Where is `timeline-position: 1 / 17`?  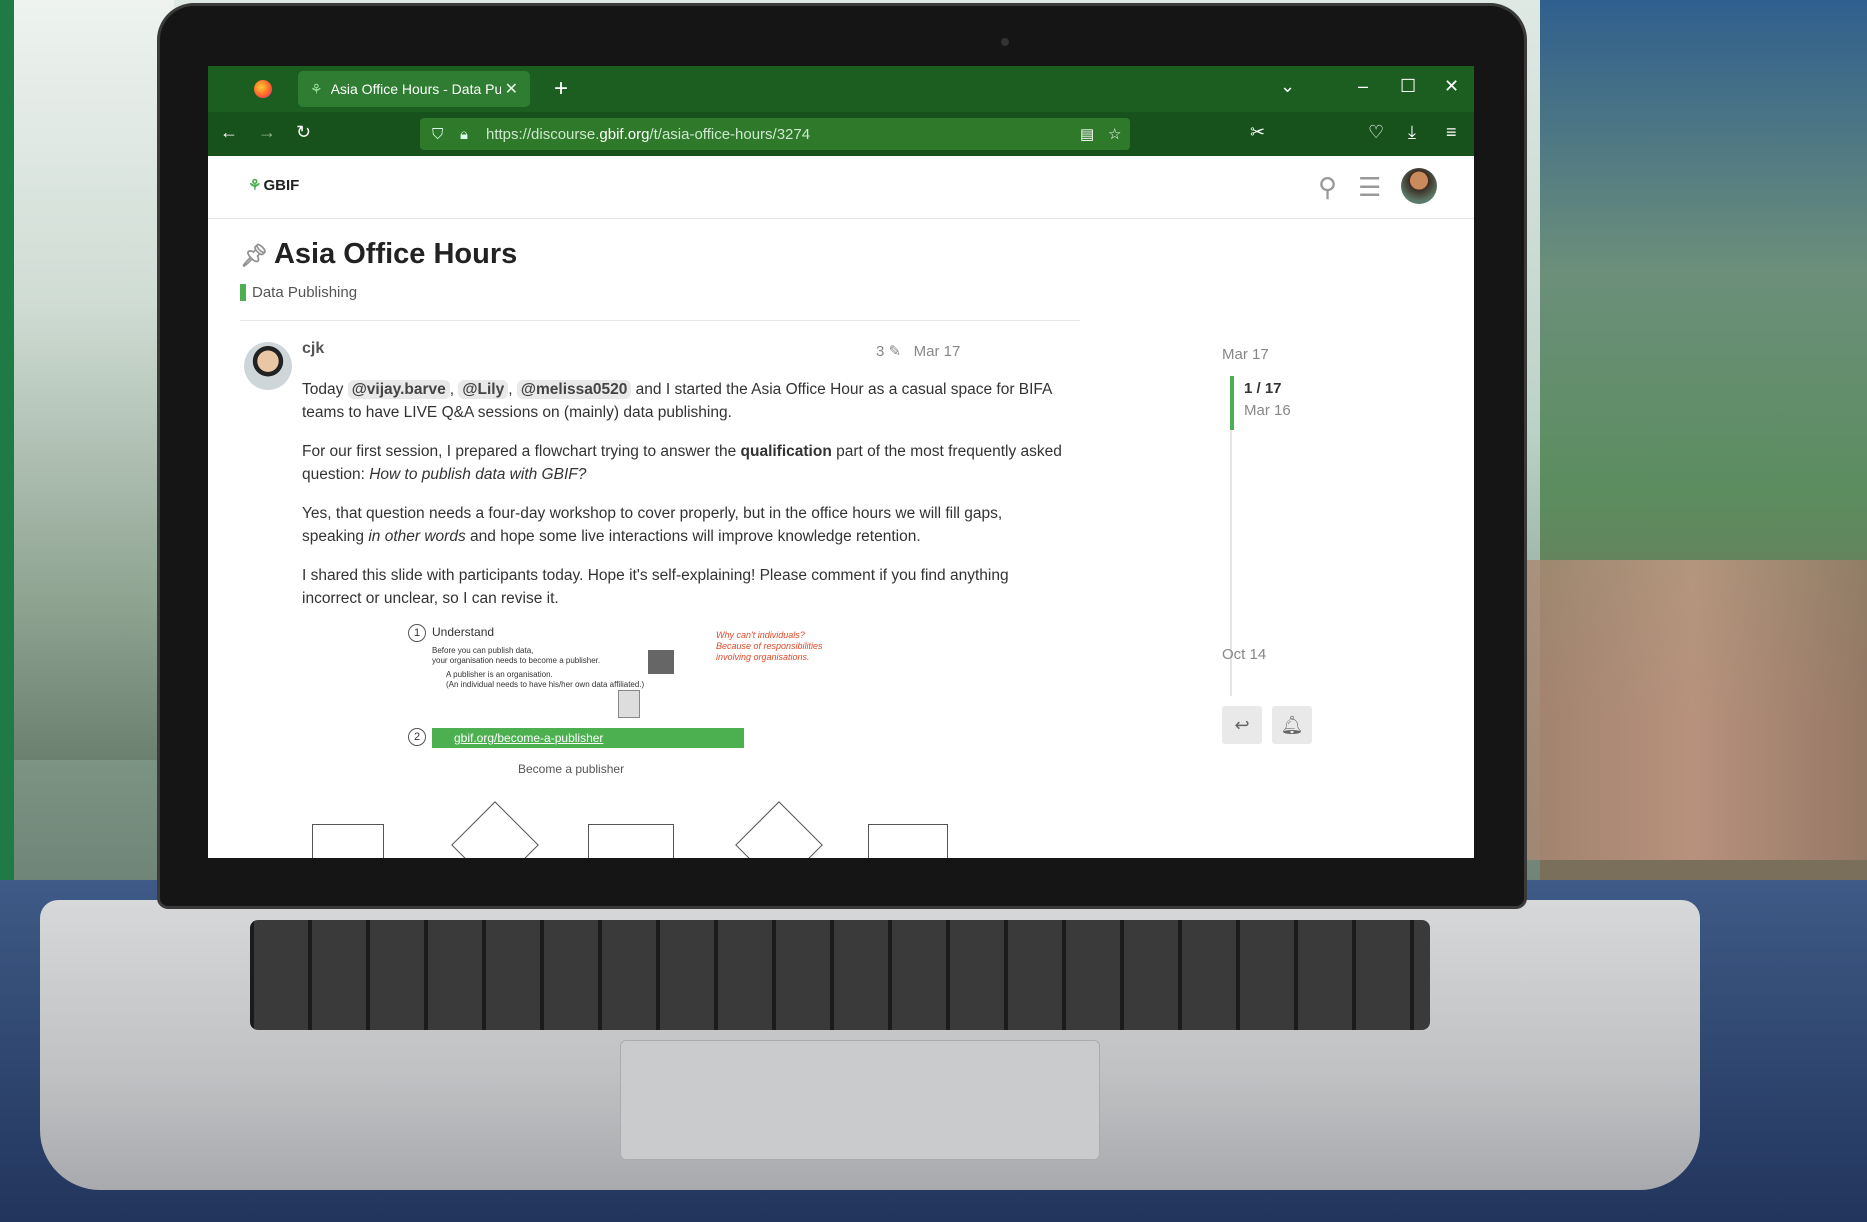 timeline-position: 1 / 17 is located at coordinates (1263, 388).